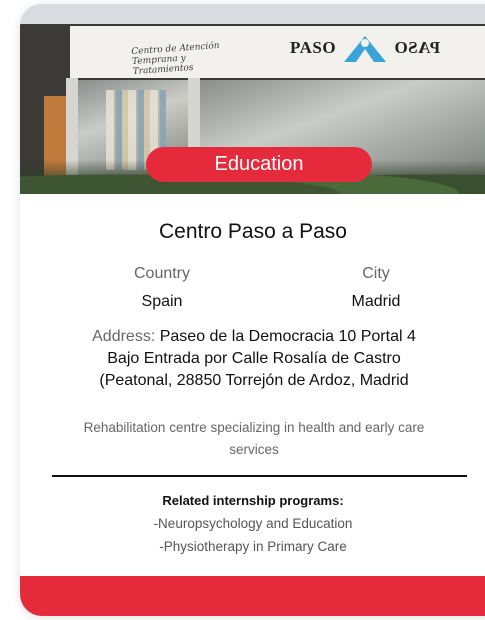  I want to click on city-label: City, so click(376, 273).